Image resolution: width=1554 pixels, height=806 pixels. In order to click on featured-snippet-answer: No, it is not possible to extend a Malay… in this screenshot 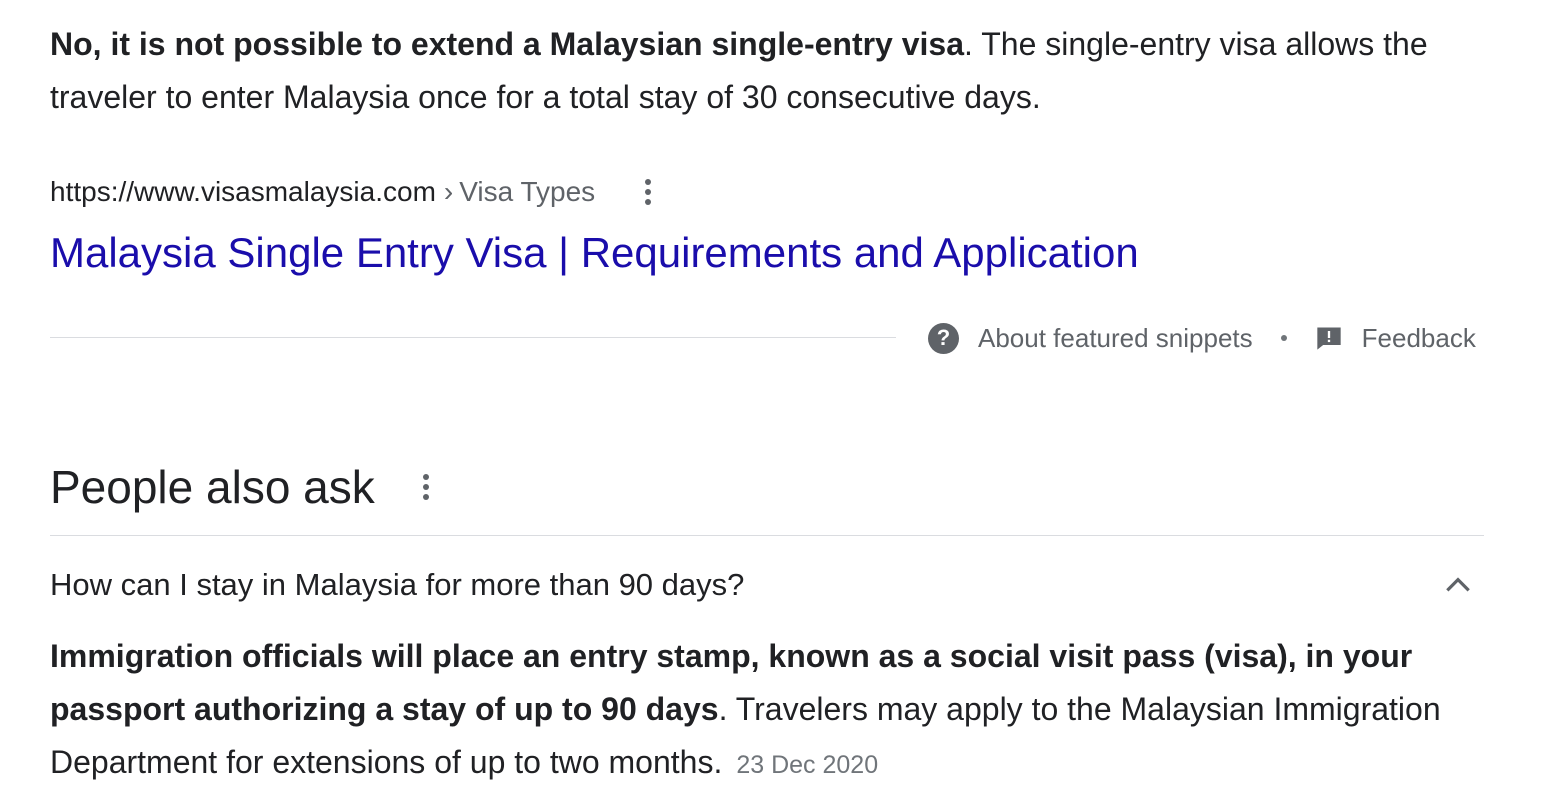, I will do `click(770, 71)`.